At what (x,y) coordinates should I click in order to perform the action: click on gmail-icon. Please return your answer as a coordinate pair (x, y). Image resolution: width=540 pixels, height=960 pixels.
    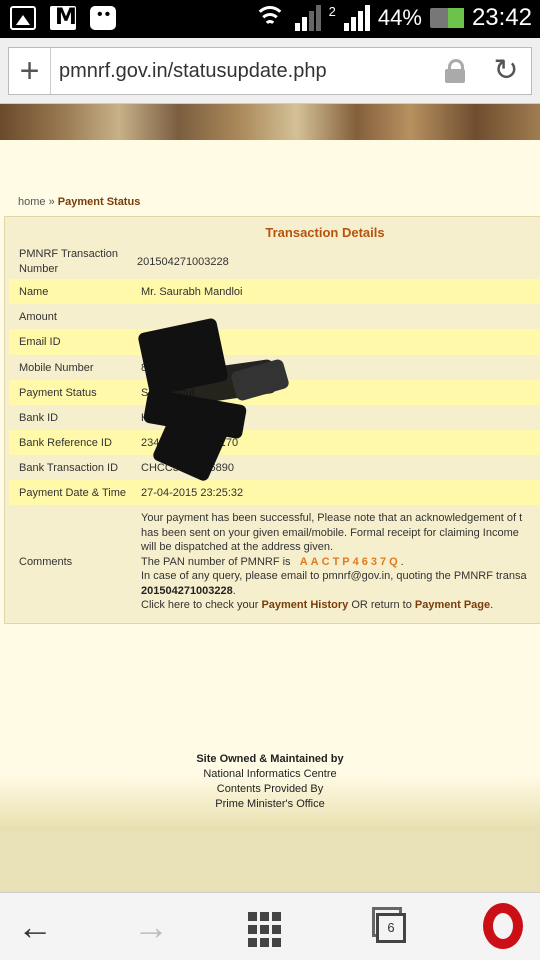
    Looking at the image, I should click on (63, 17).